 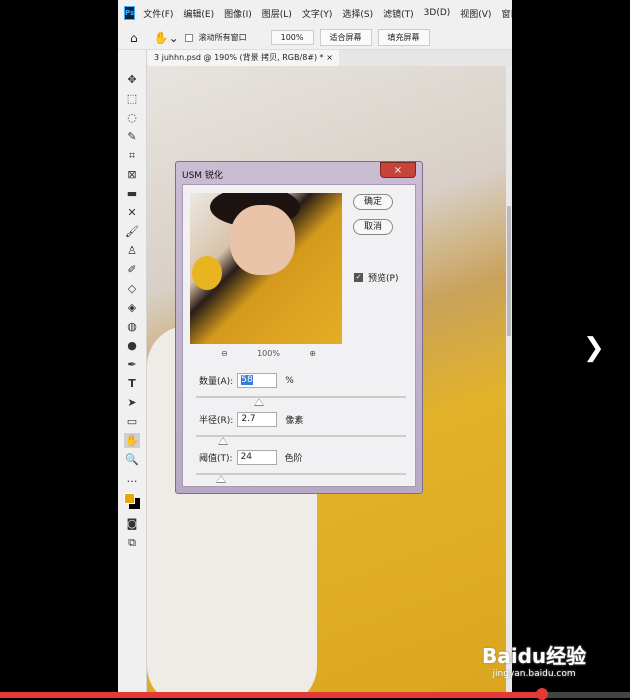 I want to click on preview-zoom-controls: ⊖ 100% ⊕, so click(x=268, y=353).